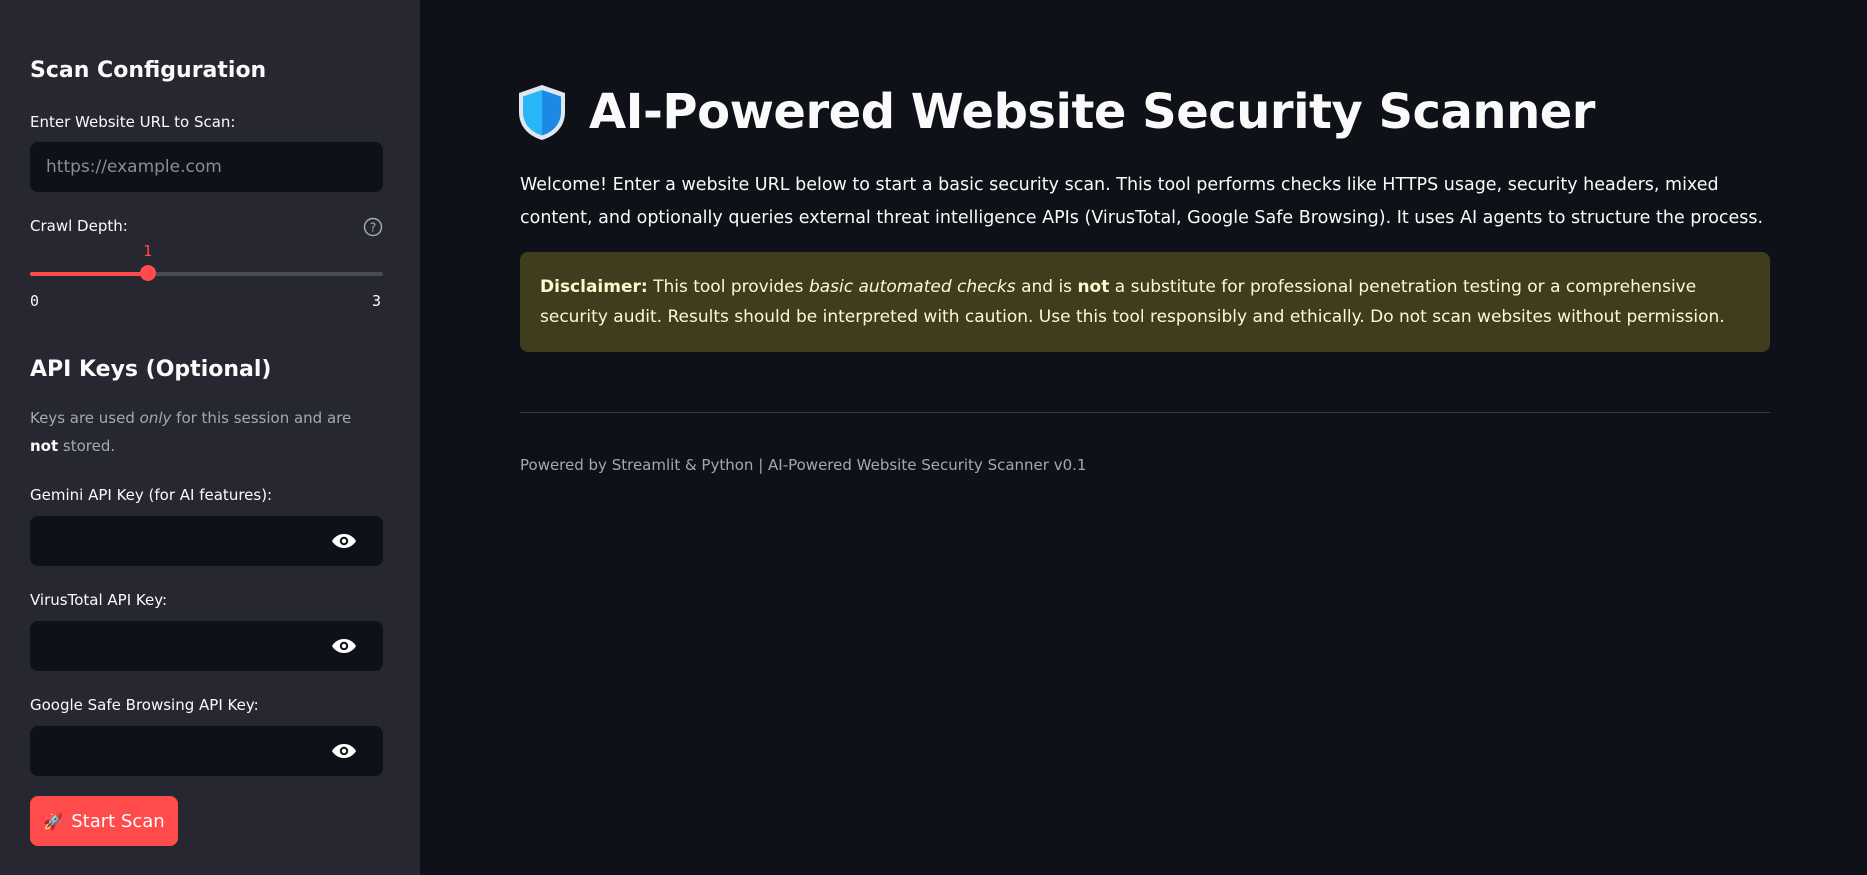 The image size is (1867, 875). I want to click on disclaimer-strong: not, so click(1093, 287).